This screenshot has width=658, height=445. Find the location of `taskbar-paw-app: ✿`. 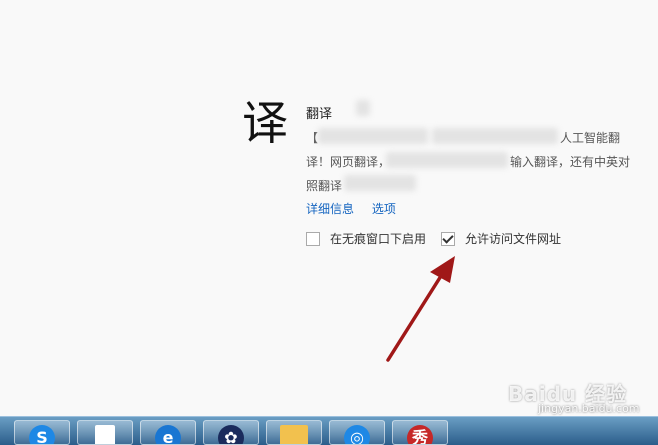

taskbar-paw-app: ✿ is located at coordinates (231, 432).